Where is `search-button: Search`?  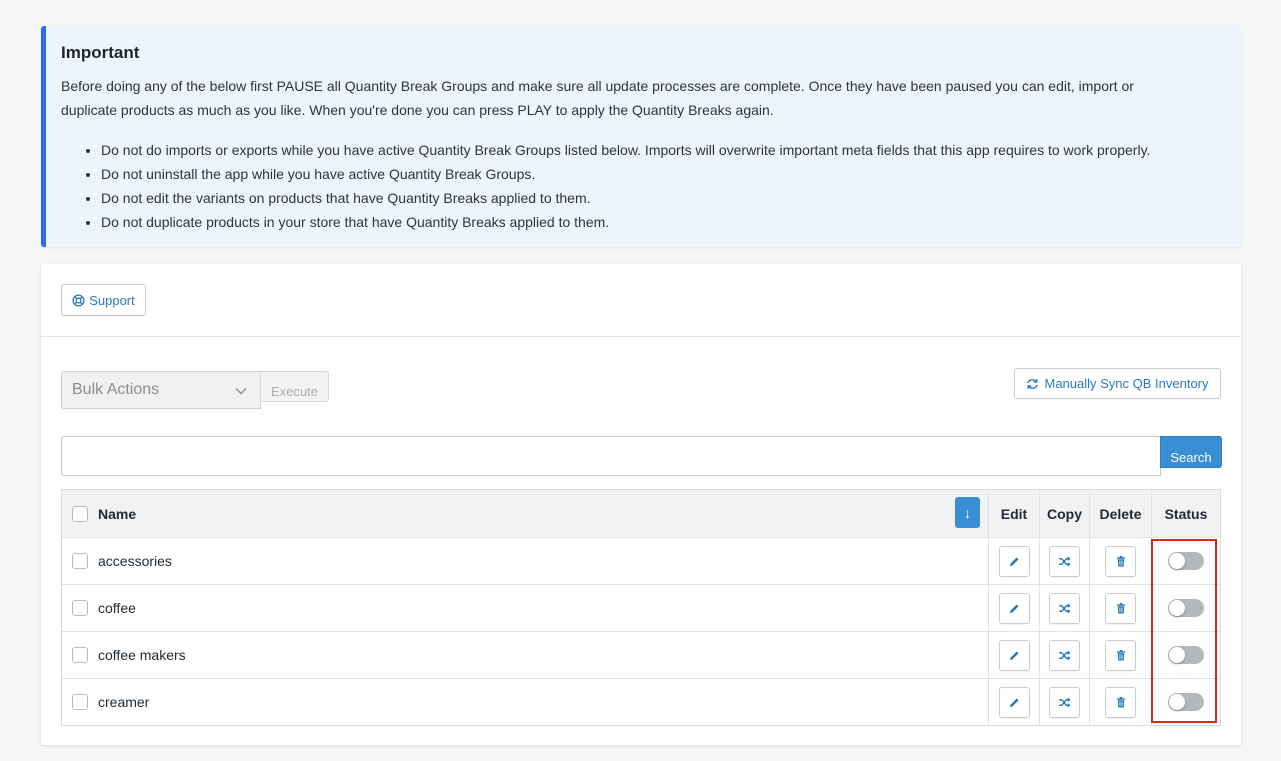
search-button: Search is located at coordinates (1191, 452).